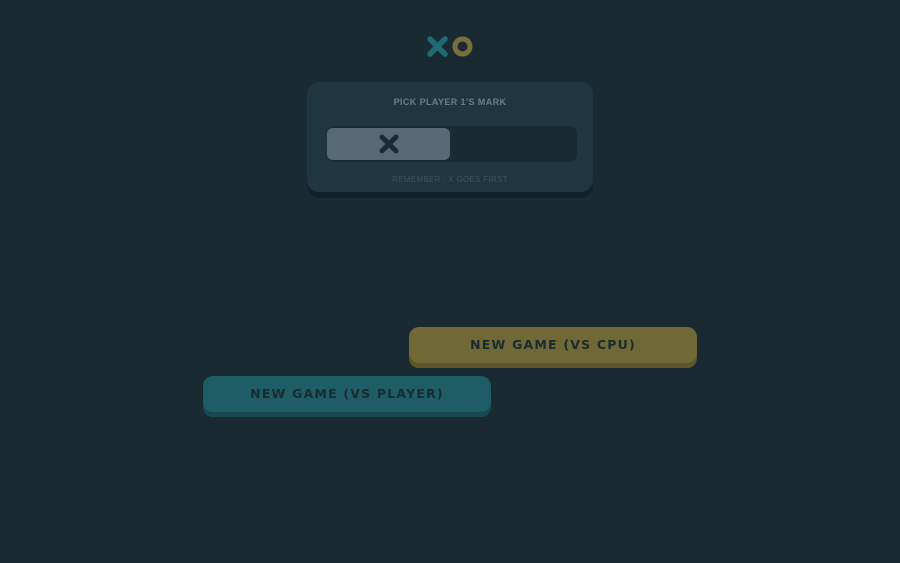 This screenshot has height=563, width=900. I want to click on picker-title: PICK PLAYER 1'S MARK, so click(450, 102).